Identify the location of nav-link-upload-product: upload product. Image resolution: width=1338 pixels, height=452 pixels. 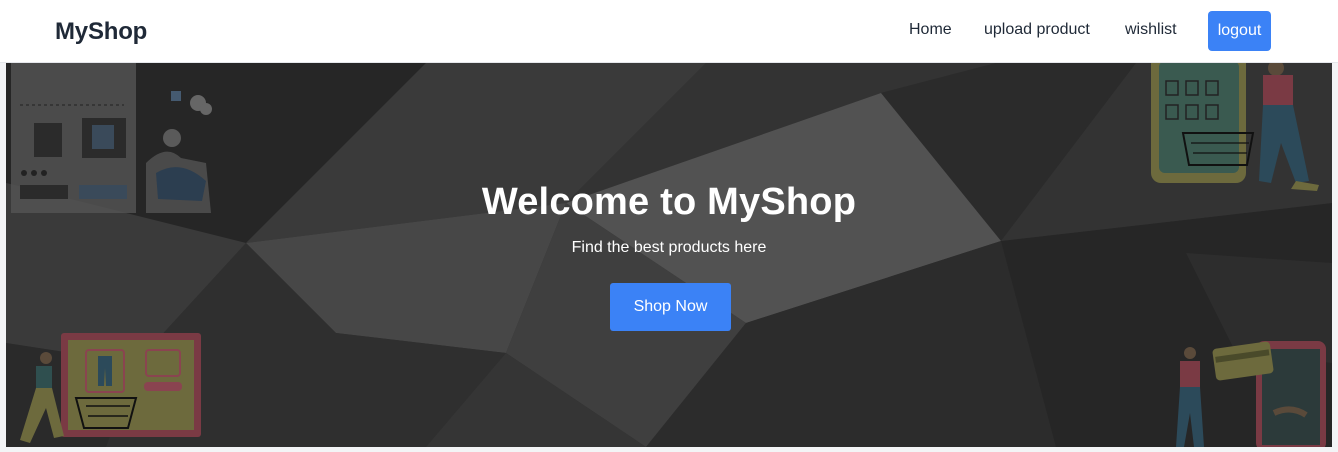
(1037, 30).